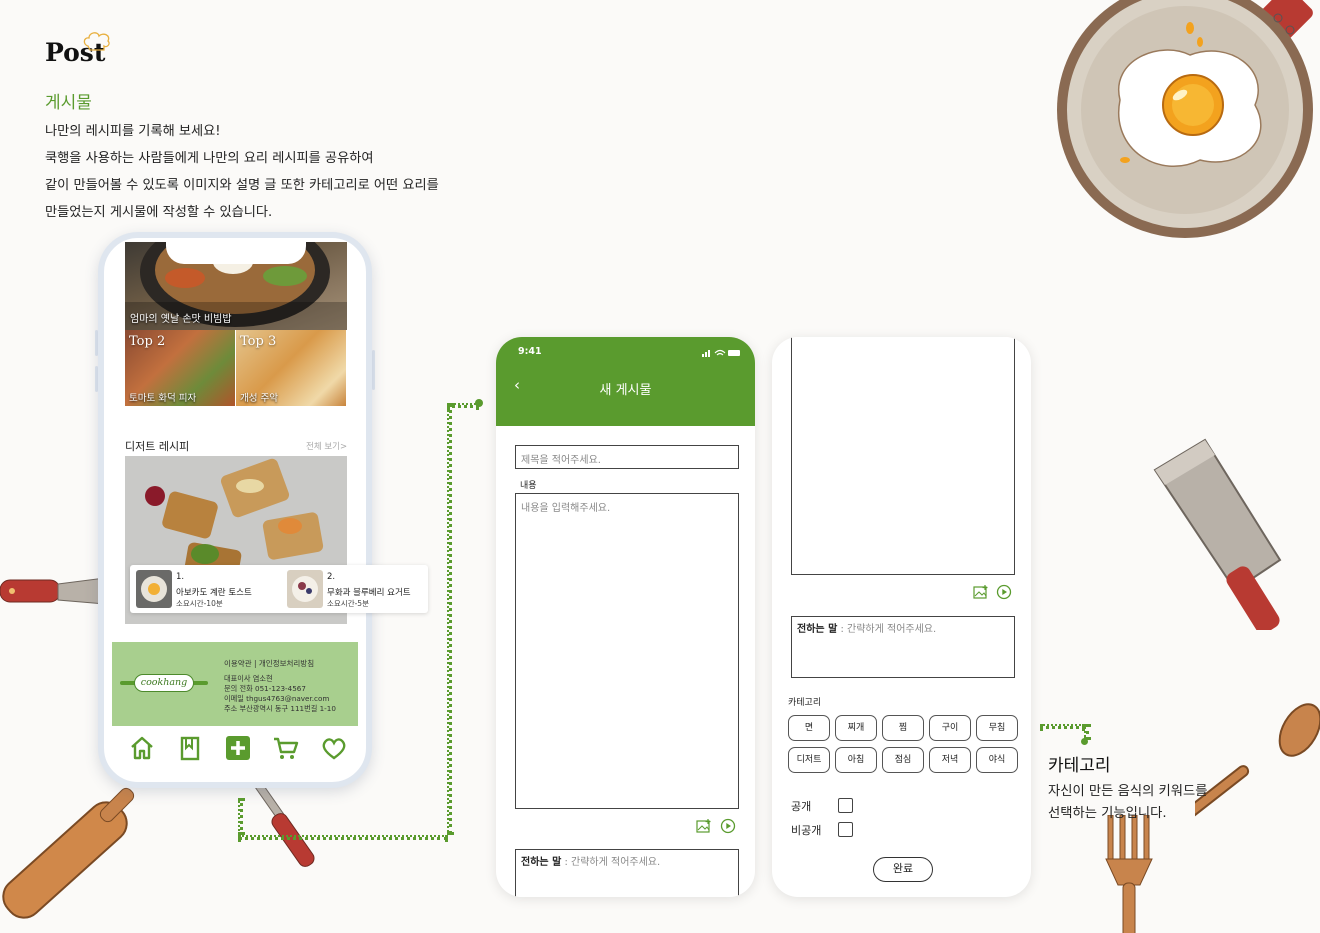 This screenshot has height=933, width=1320. What do you see at coordinates (997, 760) in the screenshot?
I see `category-chip-late-night: 야식` at bounding box center [997, 760].